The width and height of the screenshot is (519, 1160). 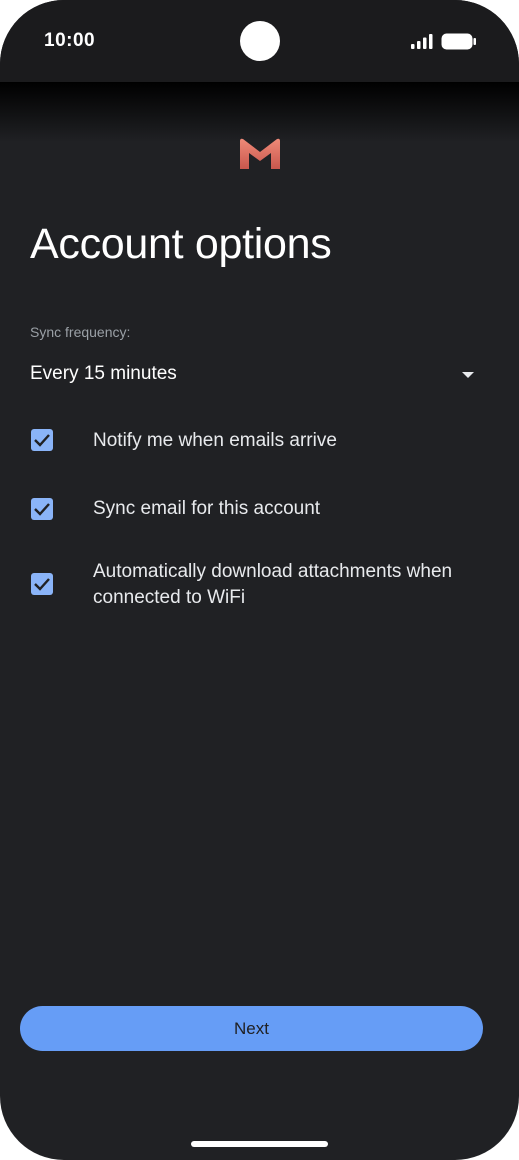 I want to click on sync-frequency-value: Every 15 minutes, so click(x=103, y=373).